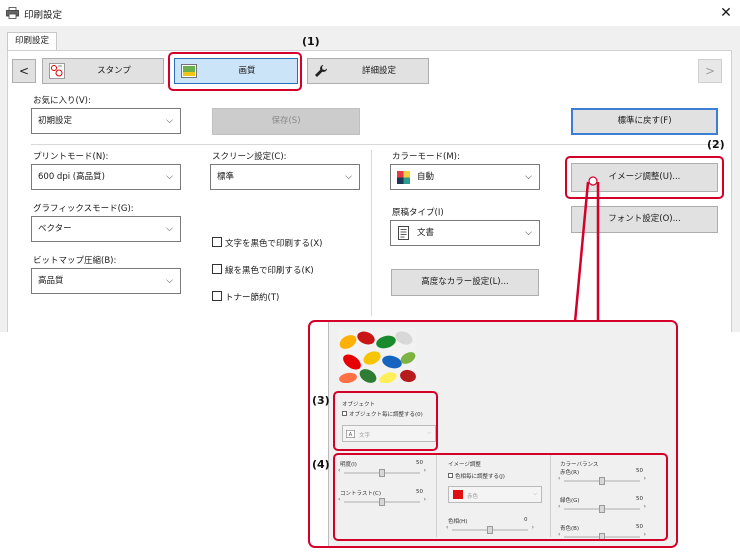 This screenshot has width=740, height=554. Describe the element at coordinates (376, 144) in the screenshot. I see `divider` at that location.